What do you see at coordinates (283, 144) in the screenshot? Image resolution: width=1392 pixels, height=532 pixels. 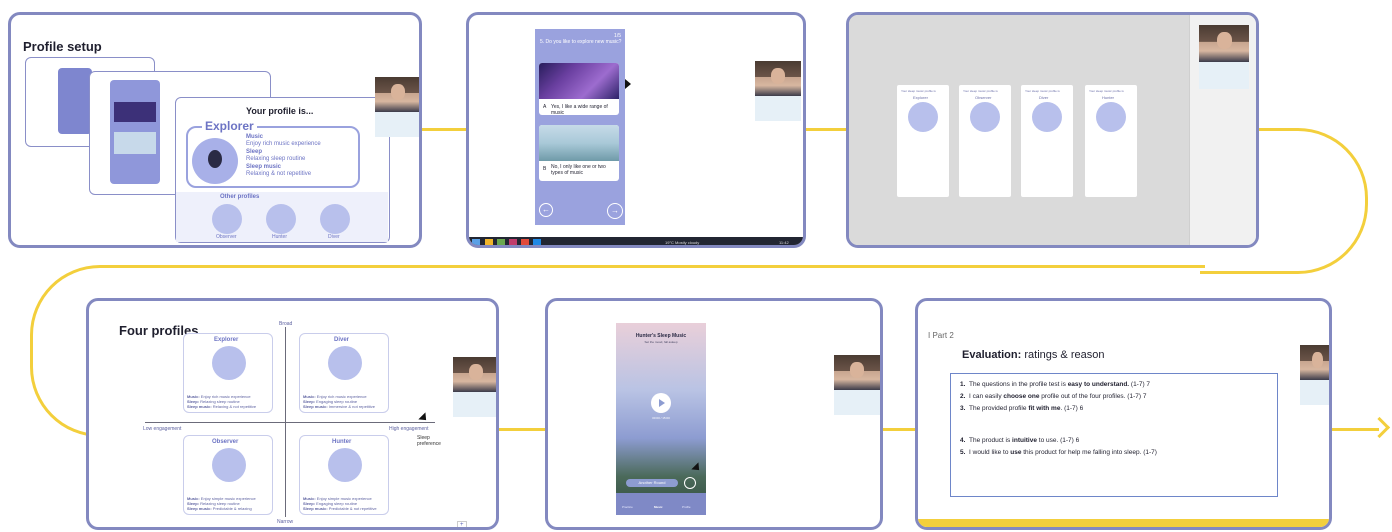 I see `music-text: Enjoy rich music experience` at bounding box center [283, 144].